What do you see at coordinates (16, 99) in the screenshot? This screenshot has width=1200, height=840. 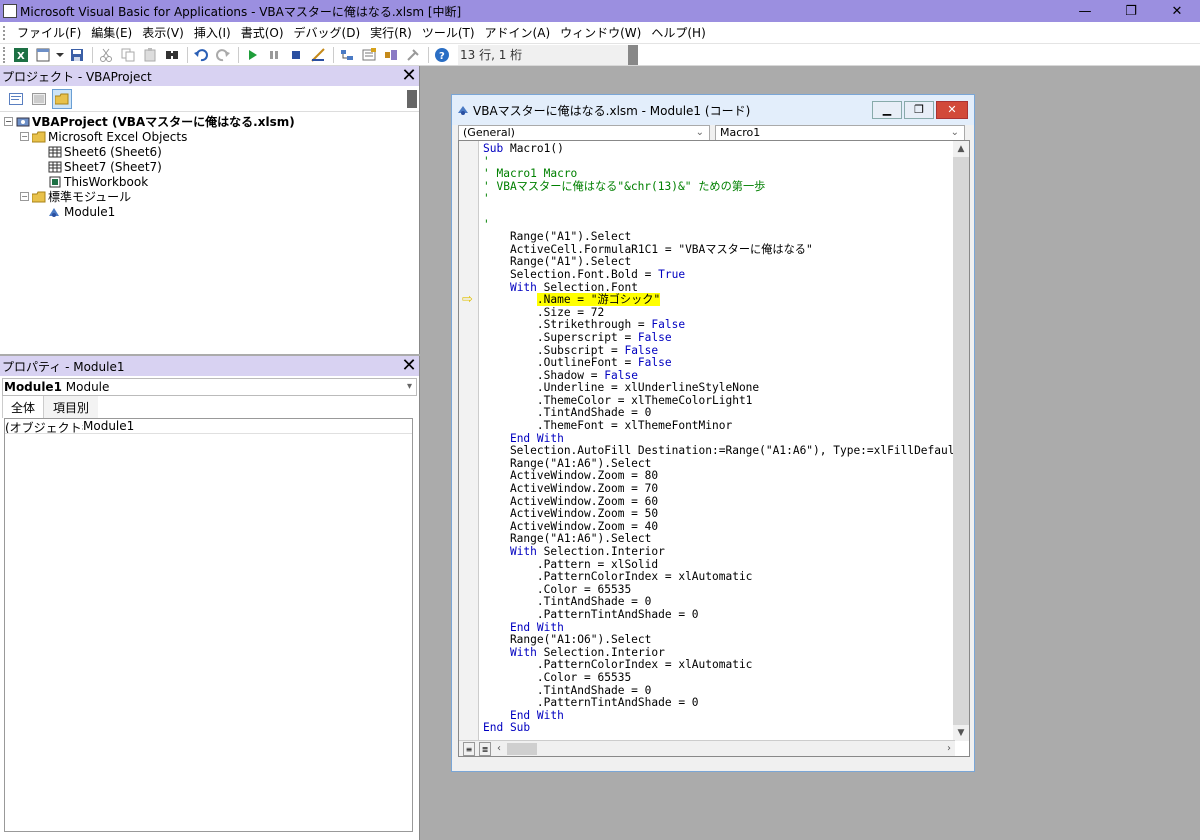 I see `view-code-icon` at bounding box center [16, 99].